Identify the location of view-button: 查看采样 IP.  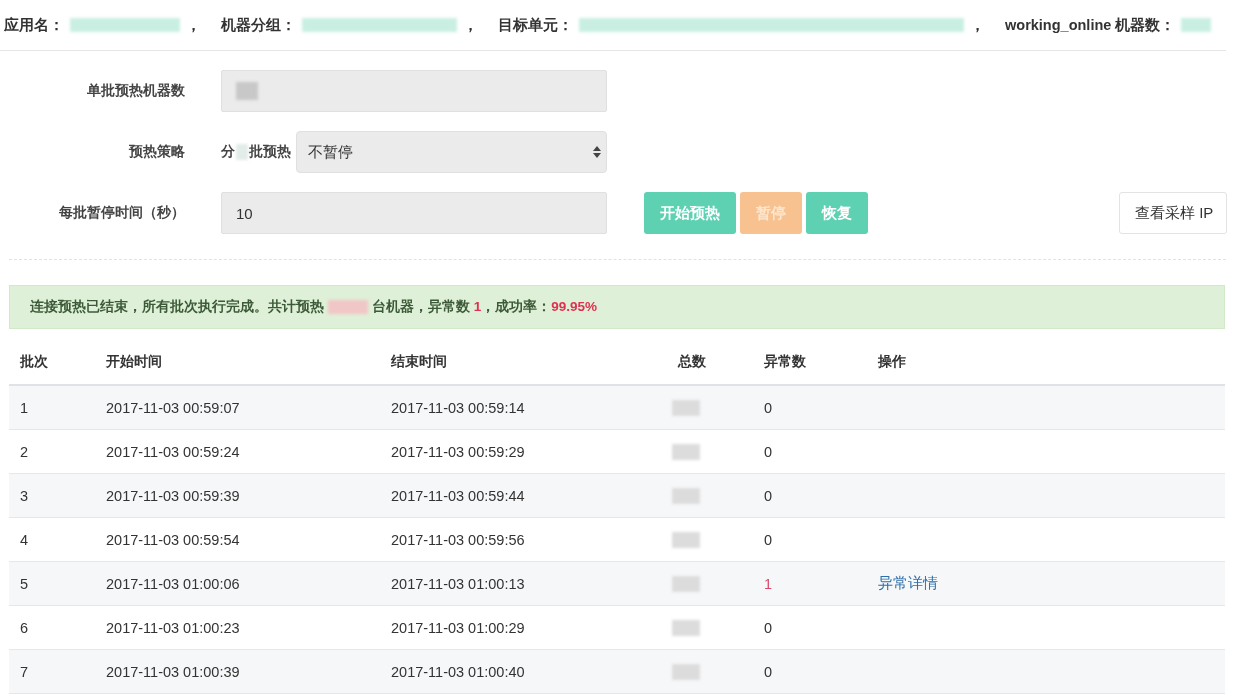
(1173, 213).